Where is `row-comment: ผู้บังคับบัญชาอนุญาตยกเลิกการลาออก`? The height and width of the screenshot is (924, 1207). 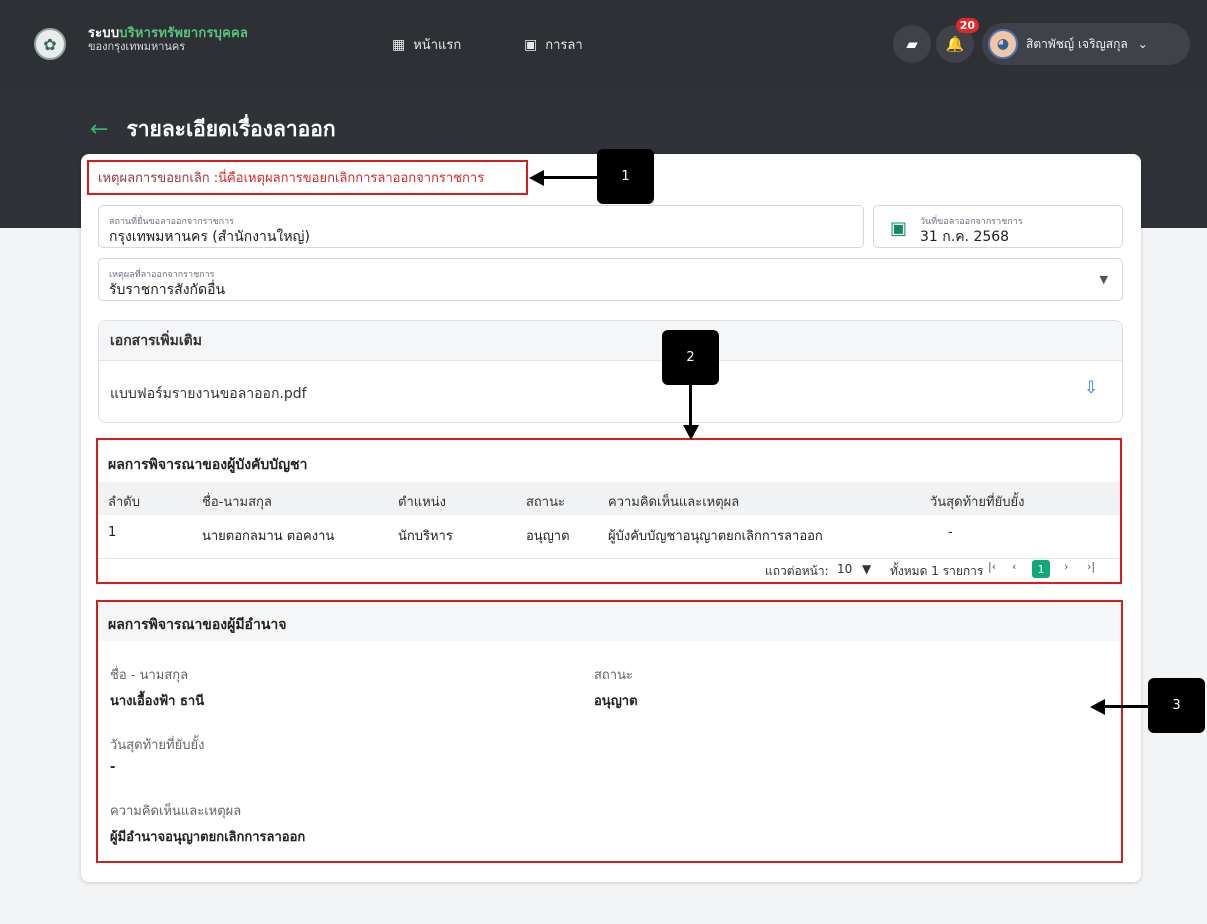 row-comment: ผู้บังคับบัญชาอนุญาตยกเลิกการลาออก is located at coordinates (715, 536).